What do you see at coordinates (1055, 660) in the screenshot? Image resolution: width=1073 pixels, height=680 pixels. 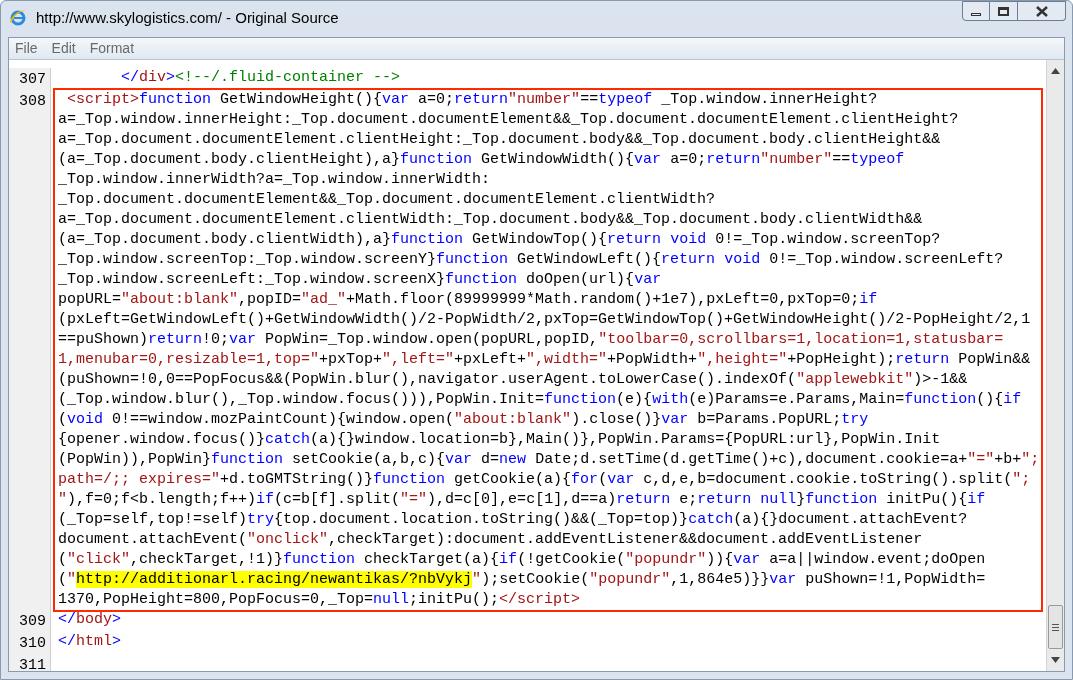 I see `scroll-down-icon` at bounding box center [1055, 660].